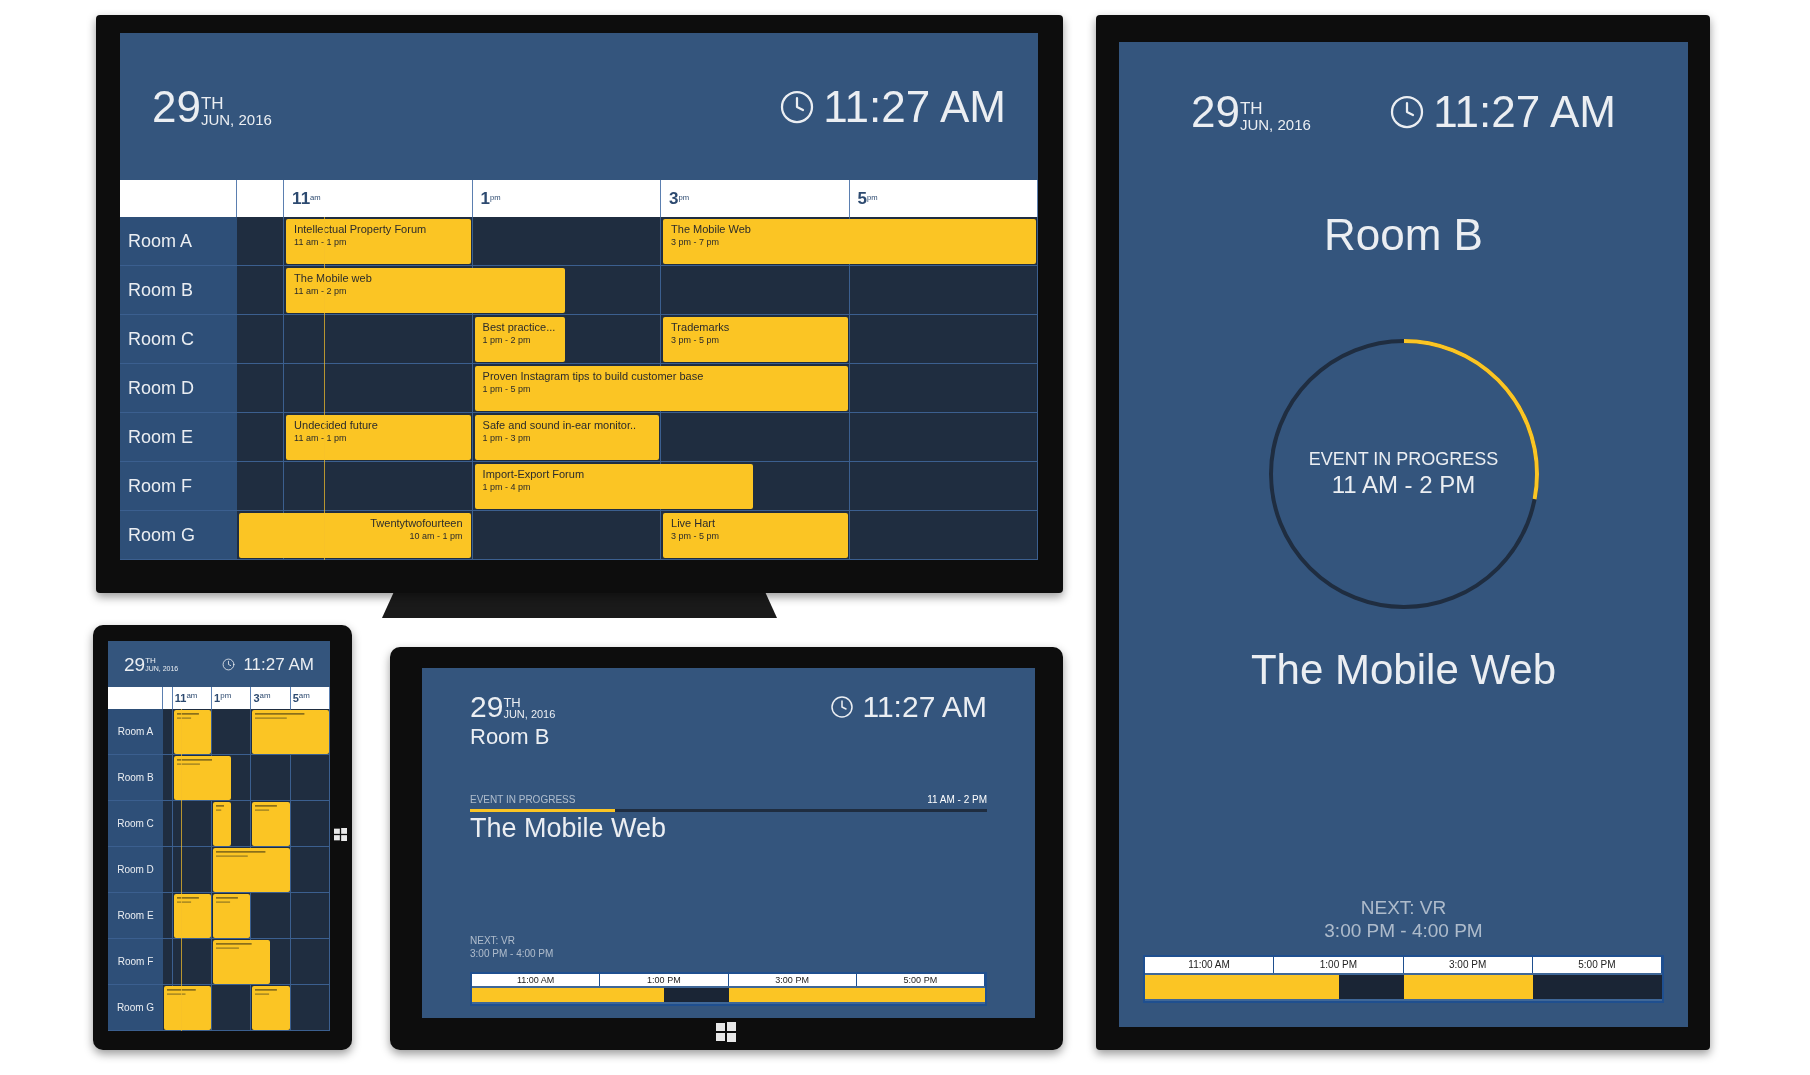 The image size is (1810, 1075). What do you see at coordinates (755, 535) in the screenshot?
I see `event-block: Live Hart 3 pm - 5 pm` at bounding box center [755, 535].